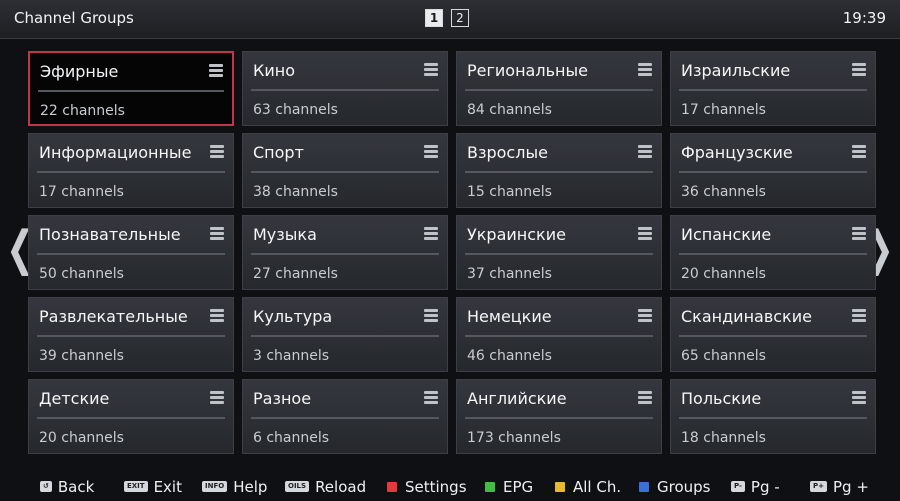 The width and height of the screenshot is (900, 501). What do you see at coordinates (436, 486) in the screenshot?
I see `settings-label: Settings` at bounding box center [436, 486].